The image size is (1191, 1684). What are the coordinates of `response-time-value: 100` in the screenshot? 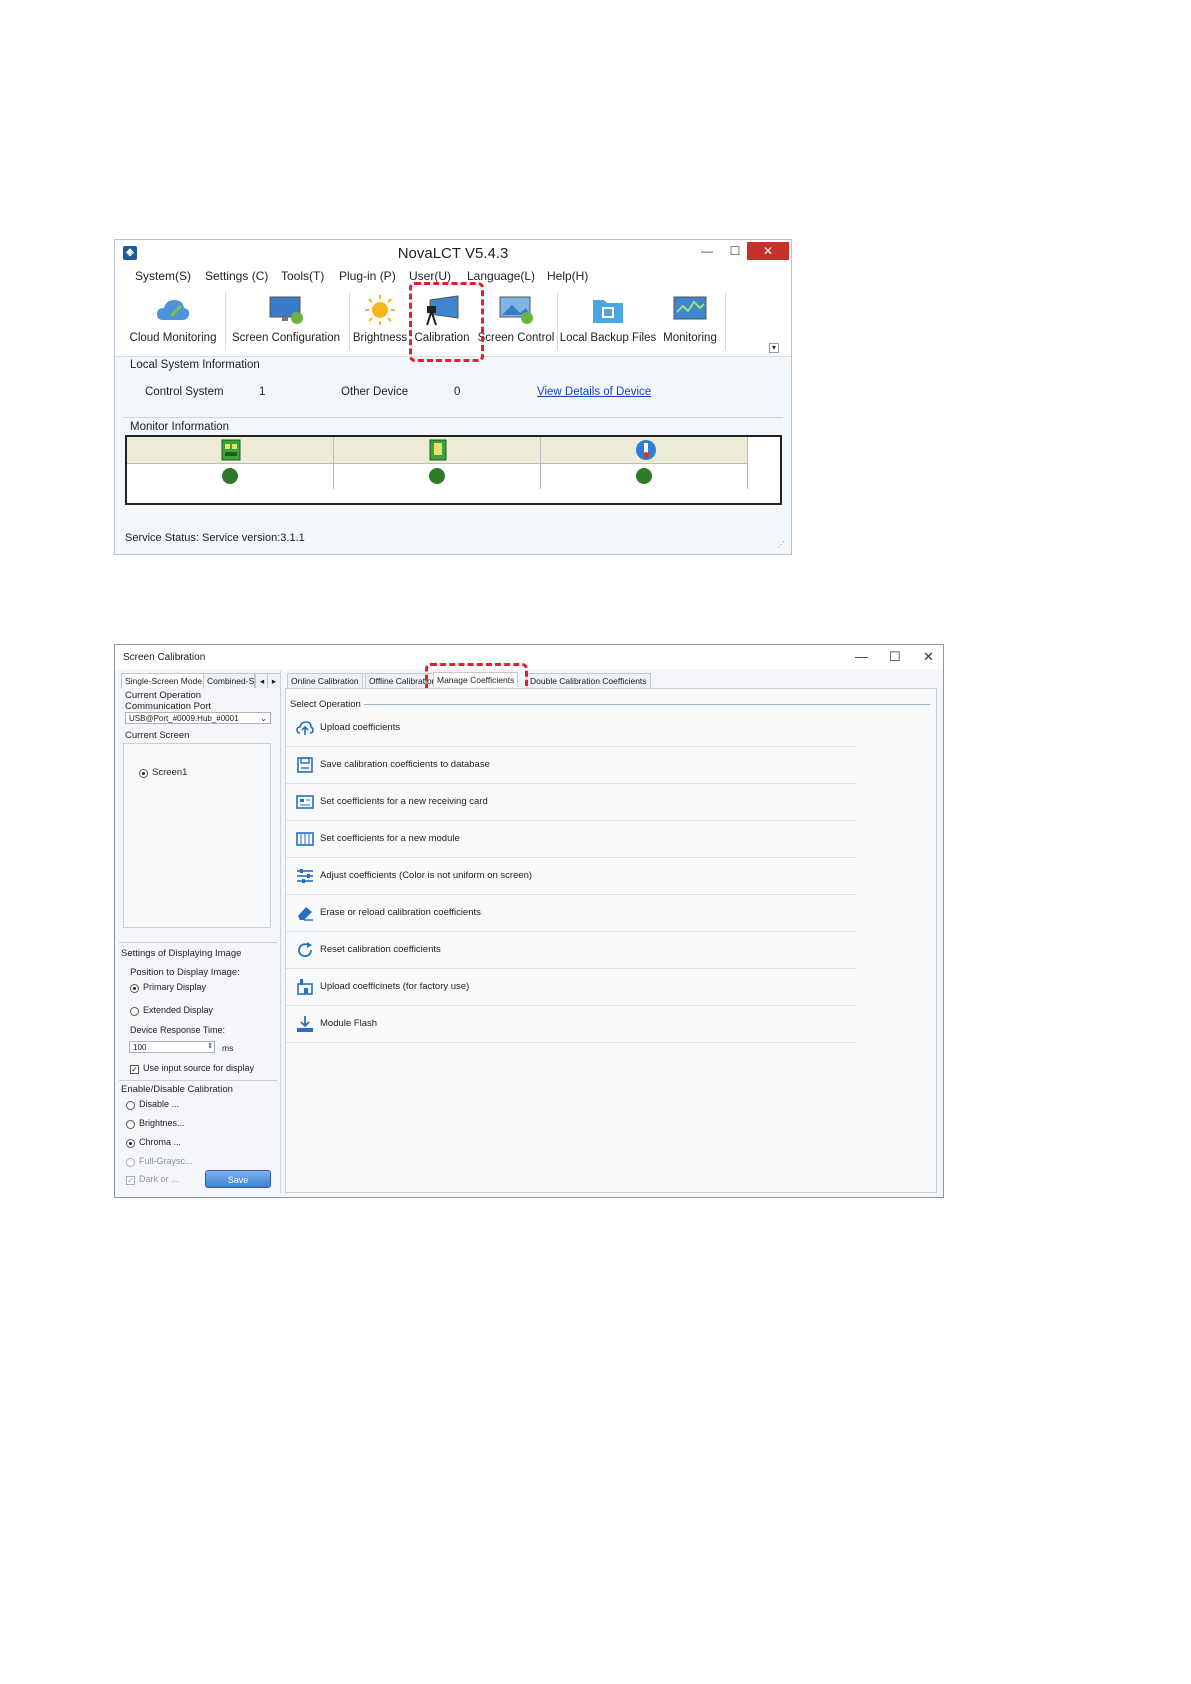 It's located at (140, 1047).